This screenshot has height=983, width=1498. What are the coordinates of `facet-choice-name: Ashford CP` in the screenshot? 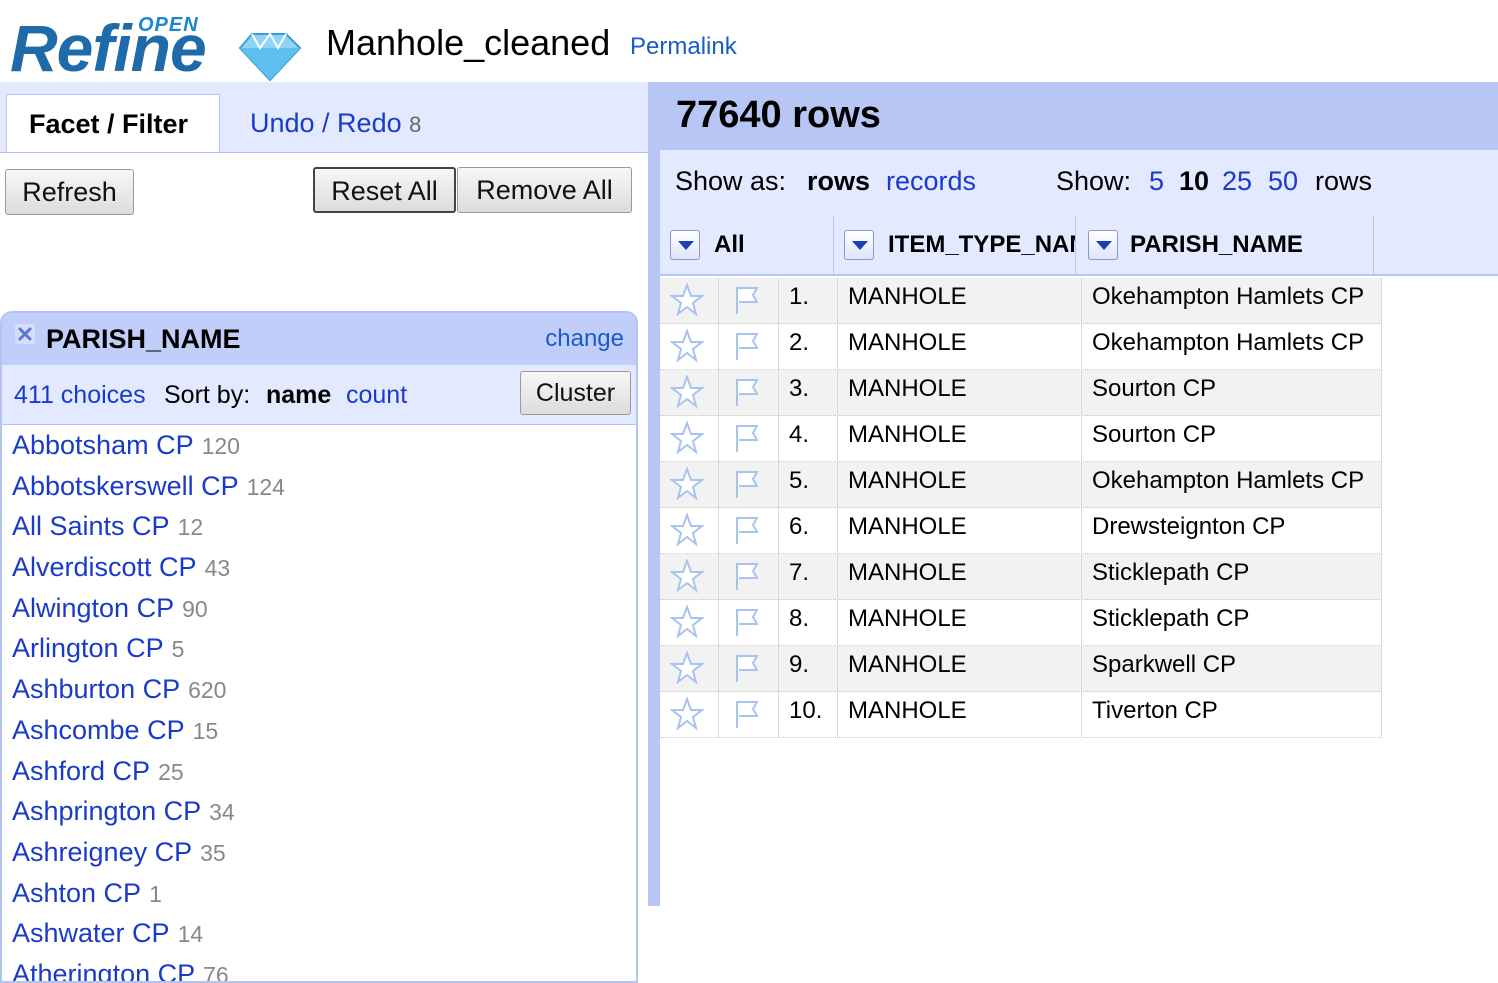 It's located at (81, 771).